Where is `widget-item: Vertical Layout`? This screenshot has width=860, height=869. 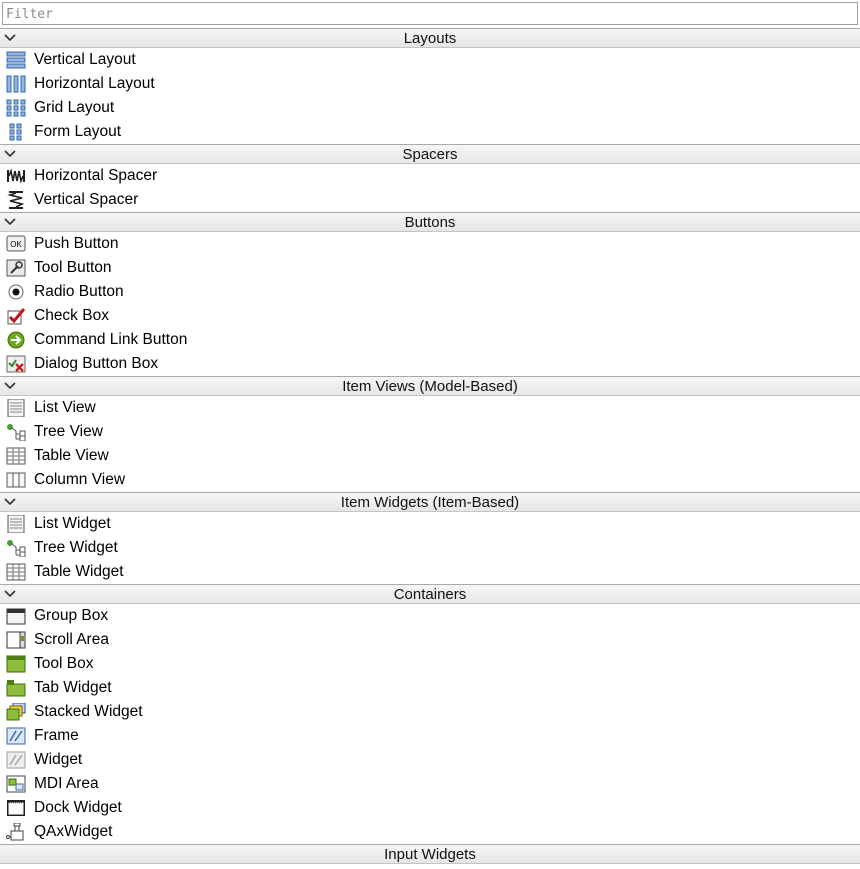
widget-item: Vertical Layout is located at coordinates (430, 60).